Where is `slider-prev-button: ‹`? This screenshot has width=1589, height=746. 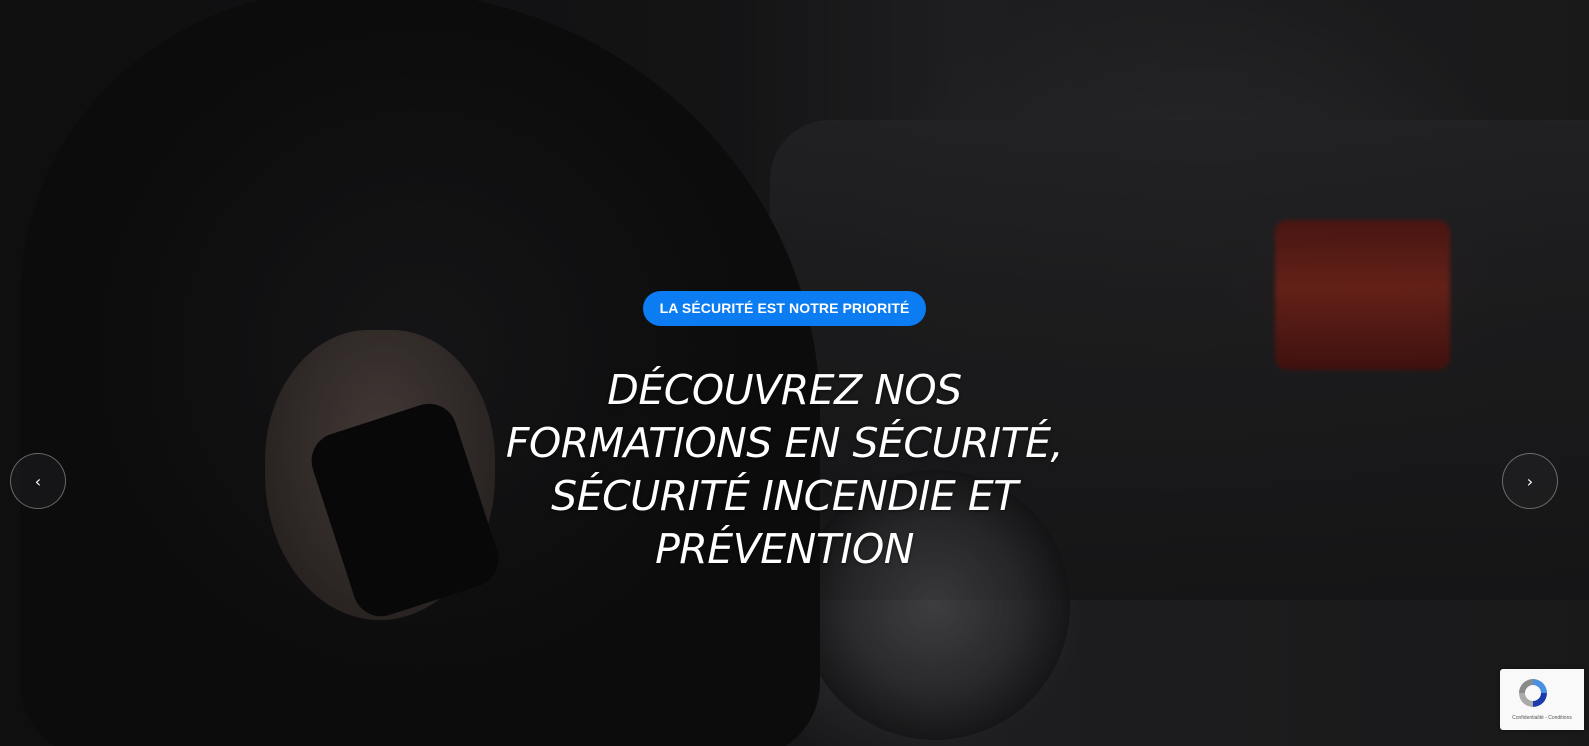 slider-prev-button: ‹ is located at coordinates (38, 481).